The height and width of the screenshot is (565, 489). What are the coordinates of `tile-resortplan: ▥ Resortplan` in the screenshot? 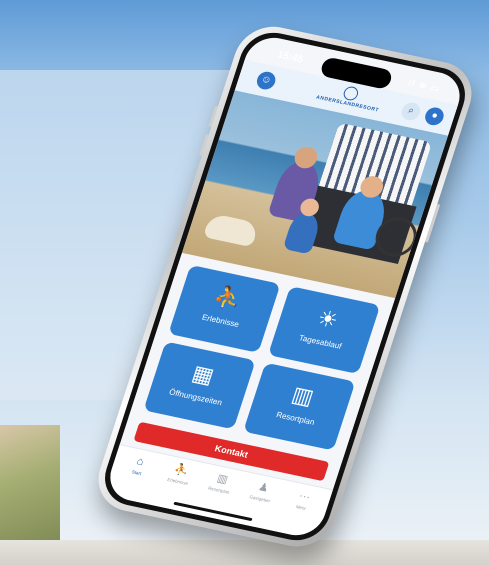 It's located at (299, 406).